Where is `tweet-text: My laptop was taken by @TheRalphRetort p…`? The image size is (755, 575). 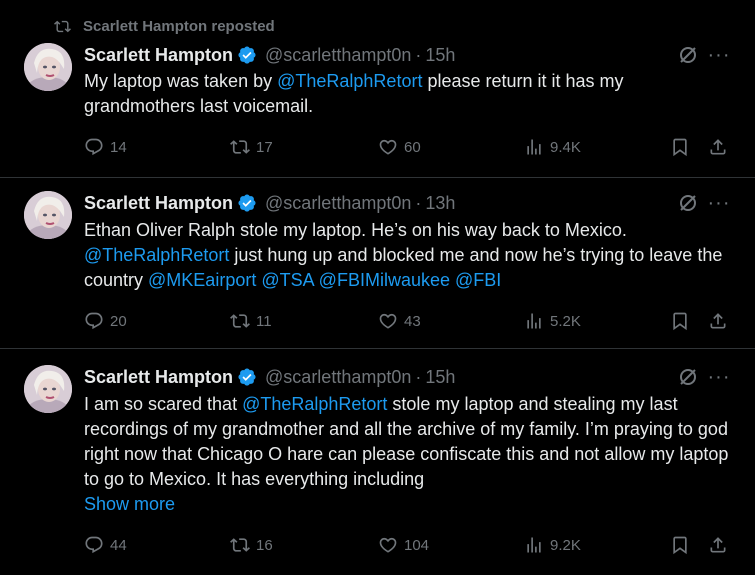
tweet-text: My laptop was taken by @TheRalphRetort p… is located at coordinates (409, 94).